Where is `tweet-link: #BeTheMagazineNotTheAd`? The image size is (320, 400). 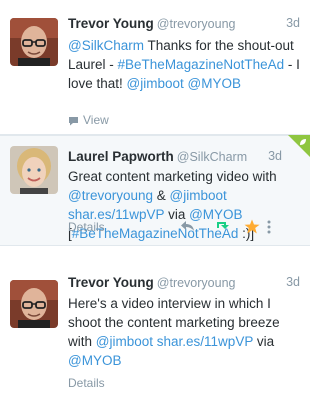
tweet-link: #BeTheMagazineNotTheAd is located at coordinates (201, 64).